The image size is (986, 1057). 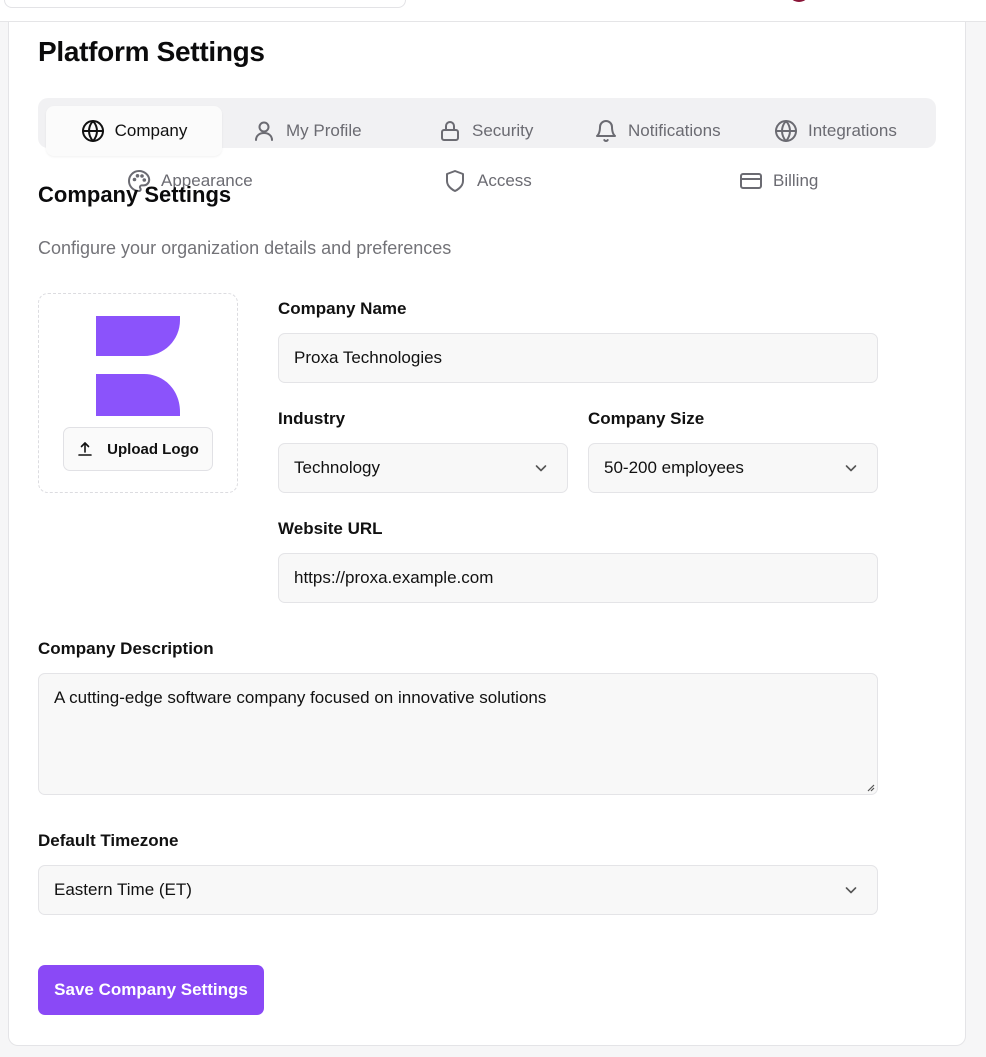 What do you see at coordinates (503, 130) in the screenshot?
I see `tab-label: Security` at bounding box center [503, 130].